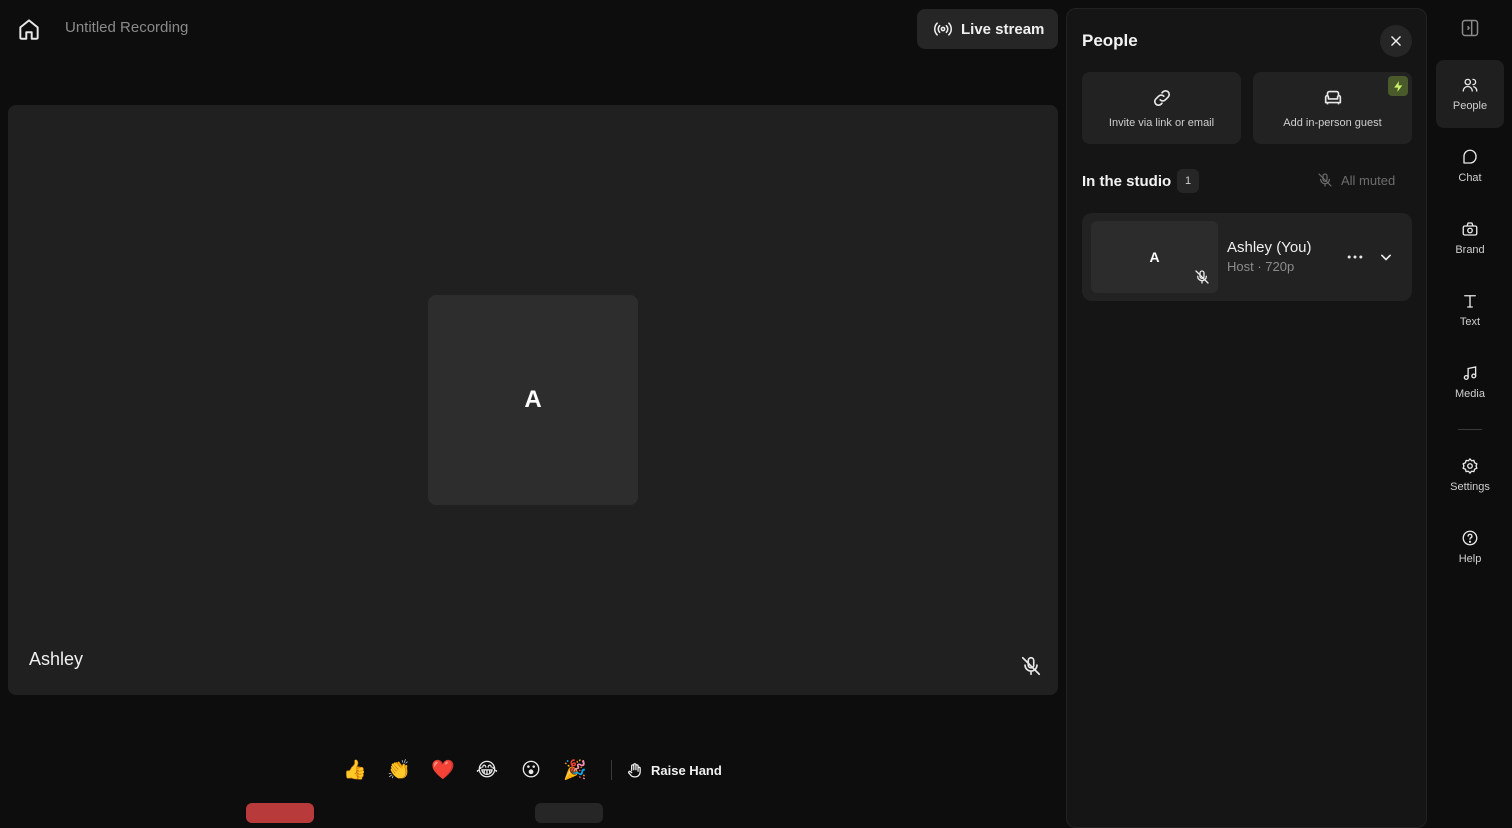 This screenshot has height=828, width=1512. What do you see at coordinates (1470, 229) in the screenshot?
I see `brand-icon` at bounding box center [1470, 229].